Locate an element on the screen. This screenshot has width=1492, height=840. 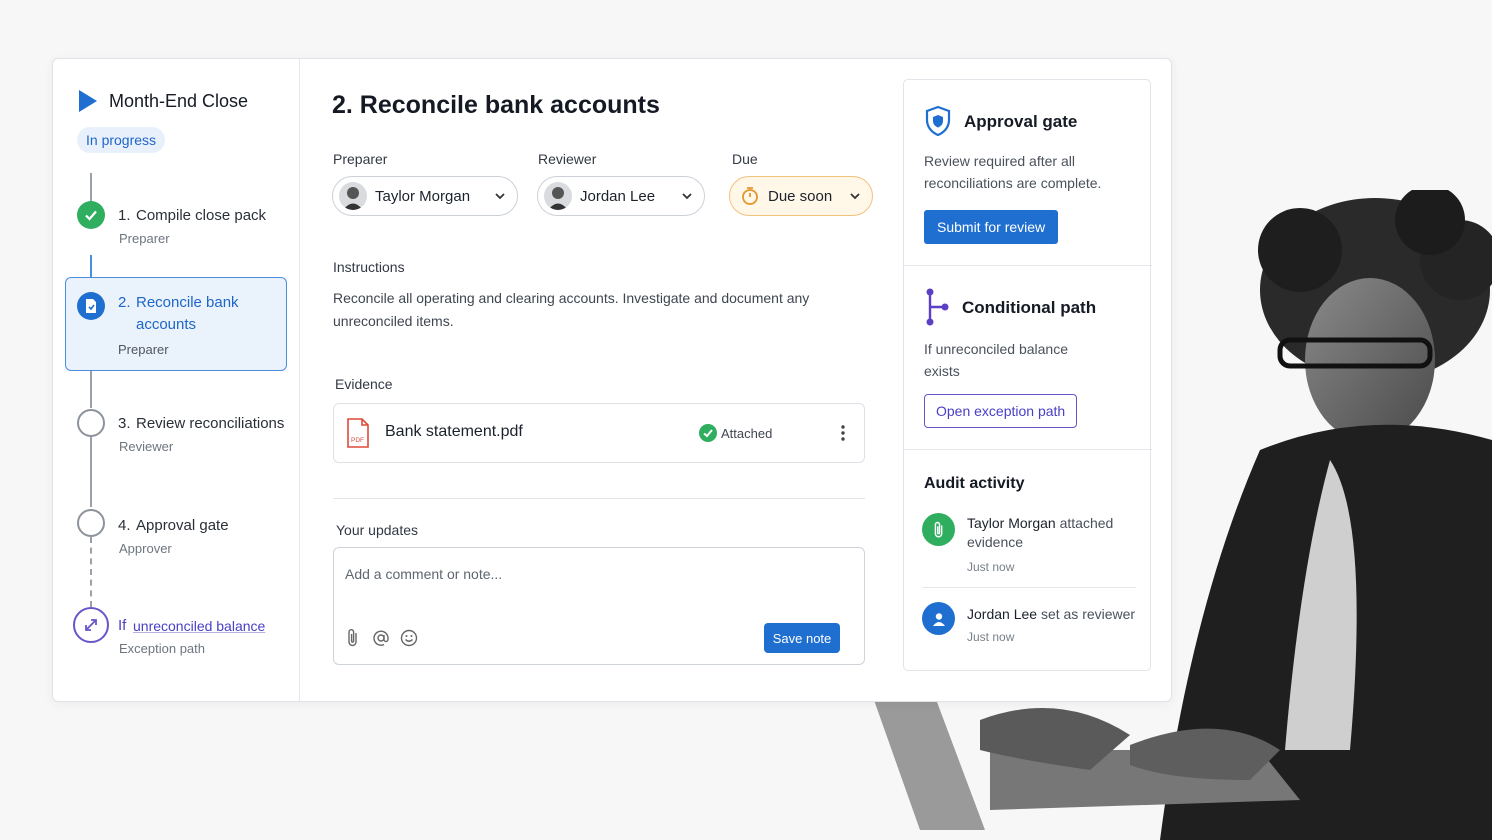
check-circle-icon is located at coordinates (708, 433).